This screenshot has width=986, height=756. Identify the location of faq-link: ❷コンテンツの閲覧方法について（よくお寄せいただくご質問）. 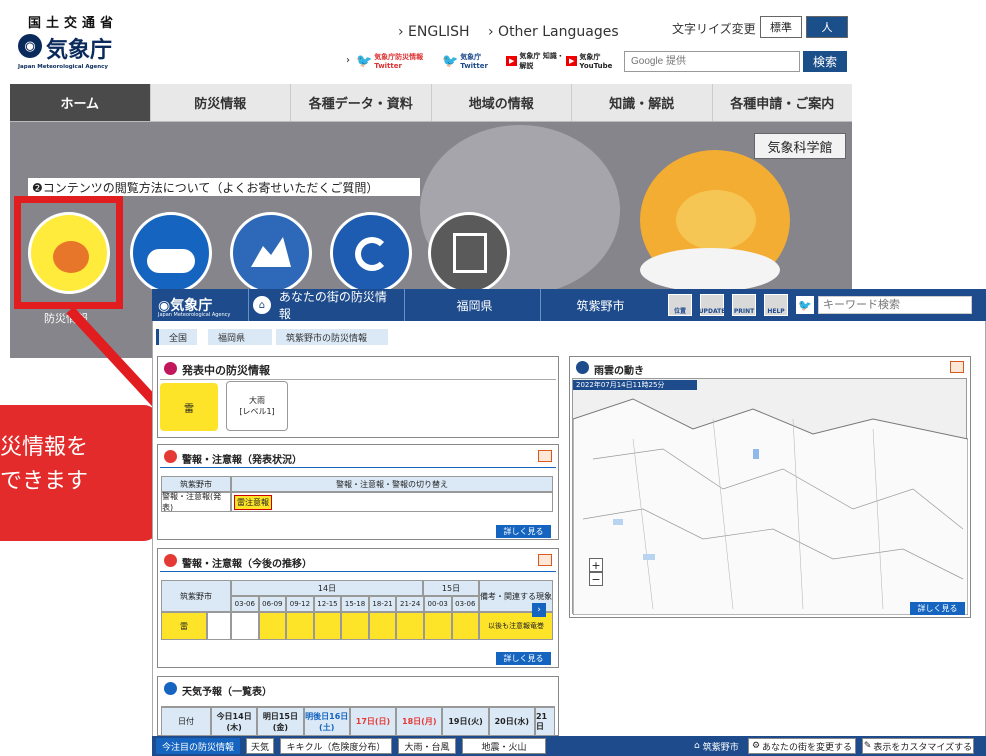
(224, 187).